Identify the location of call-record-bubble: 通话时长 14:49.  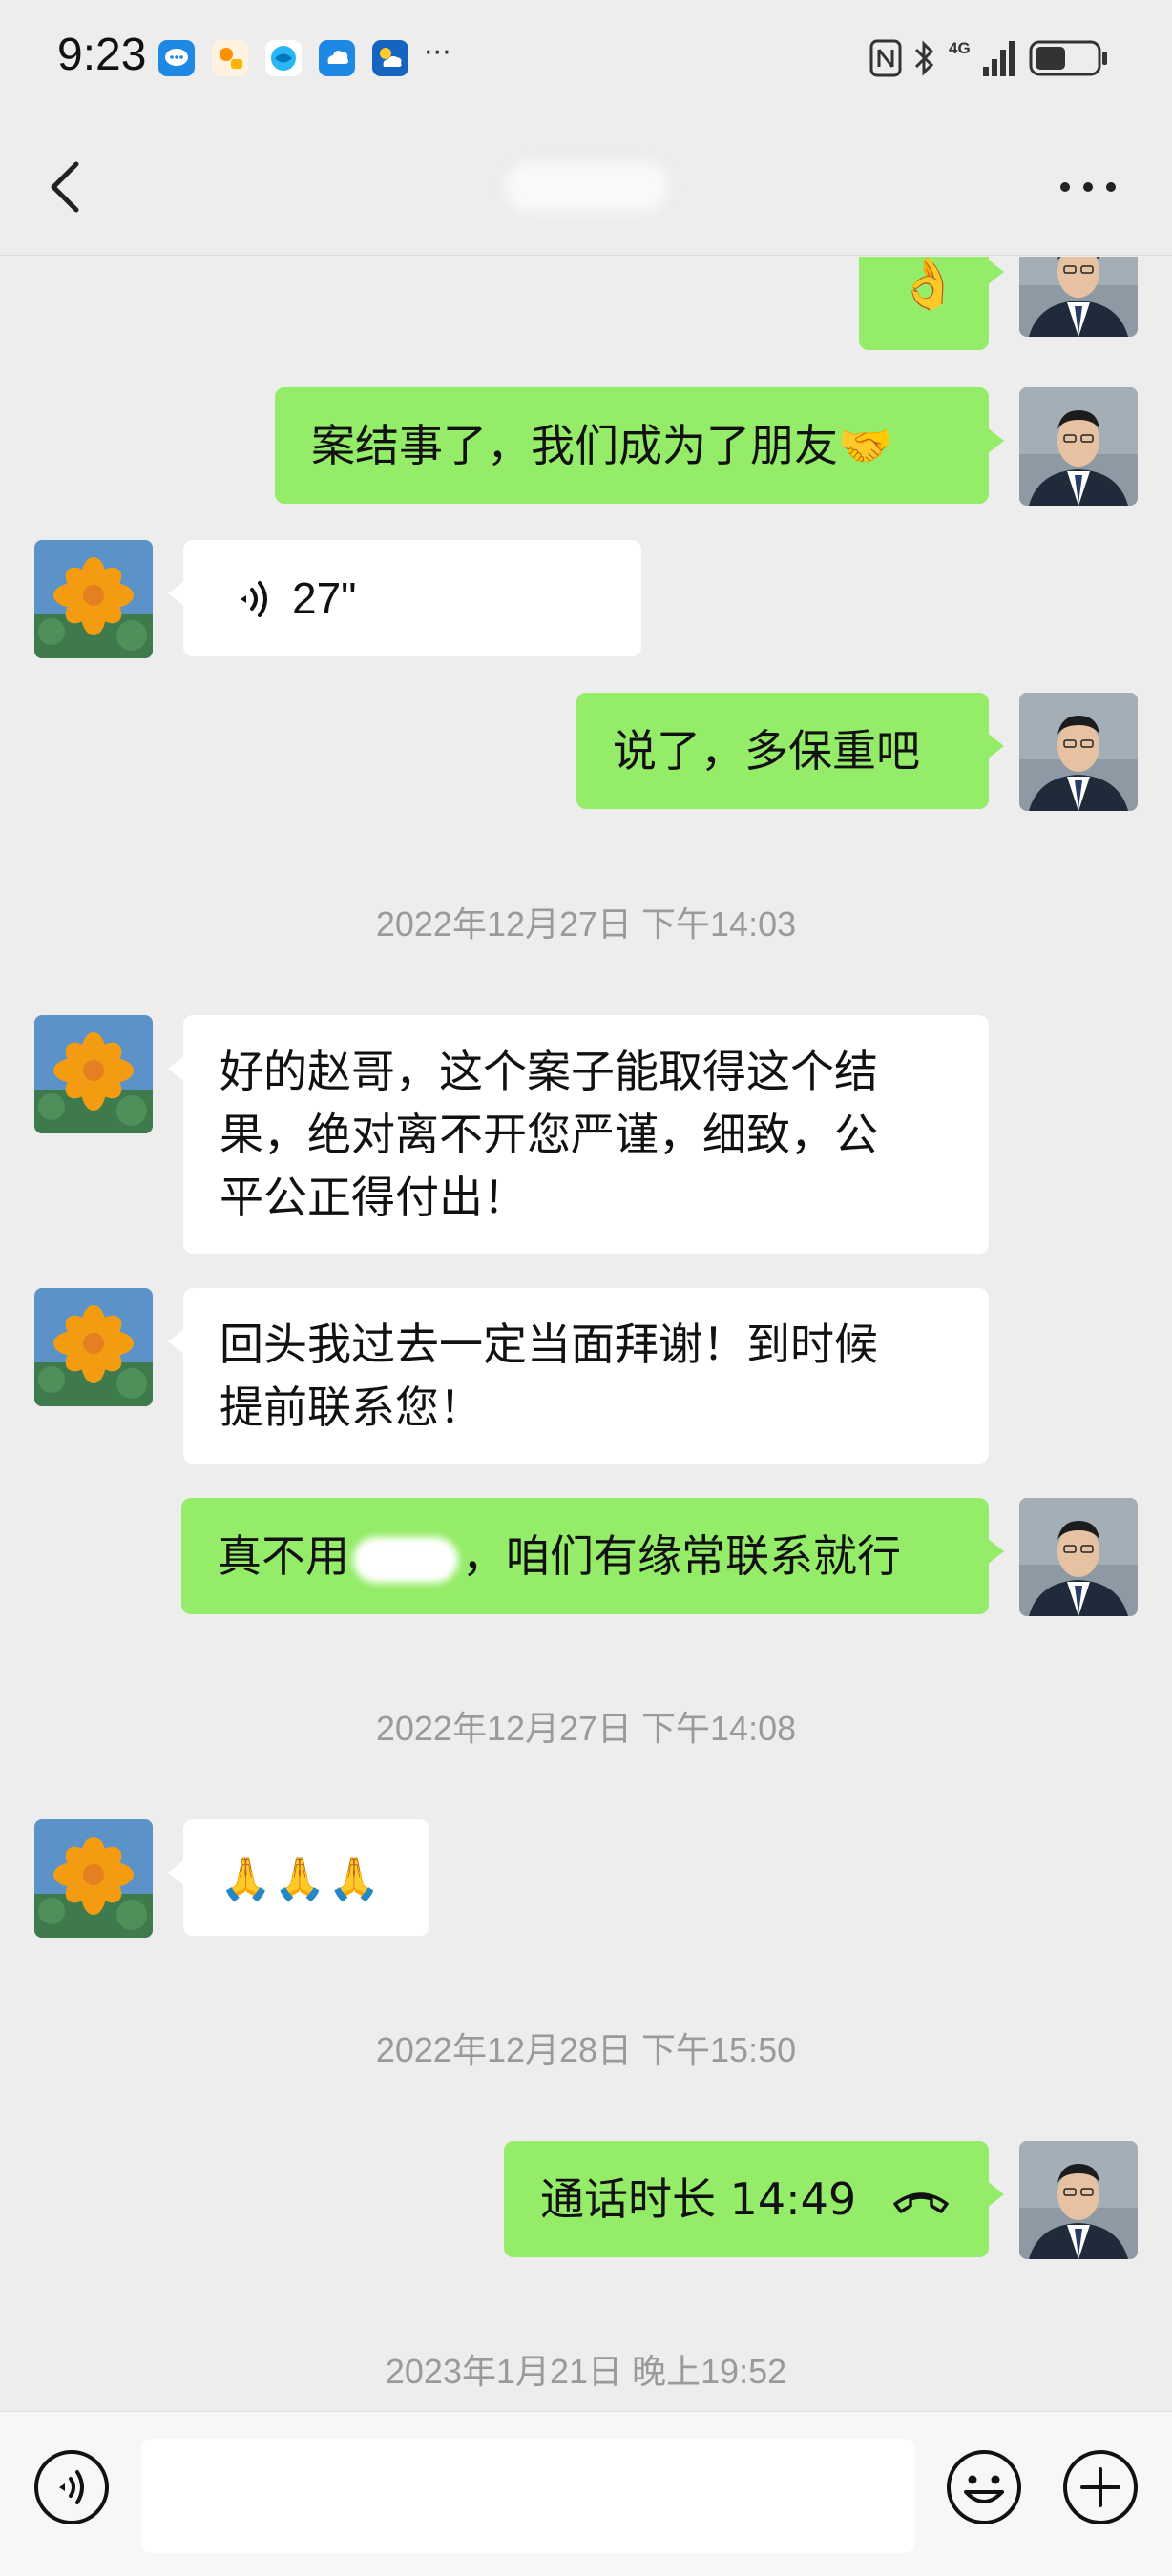
(754, 2199).